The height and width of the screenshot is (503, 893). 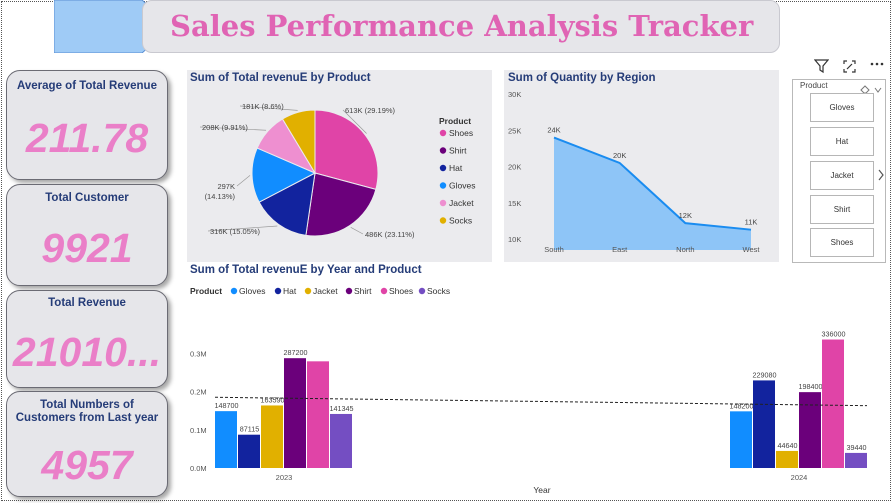 What do you see at coordinates (263, 106) in the screenshot?
I see `pie-data-label: 181K (8.6%)` at bounding box center [263, 106].